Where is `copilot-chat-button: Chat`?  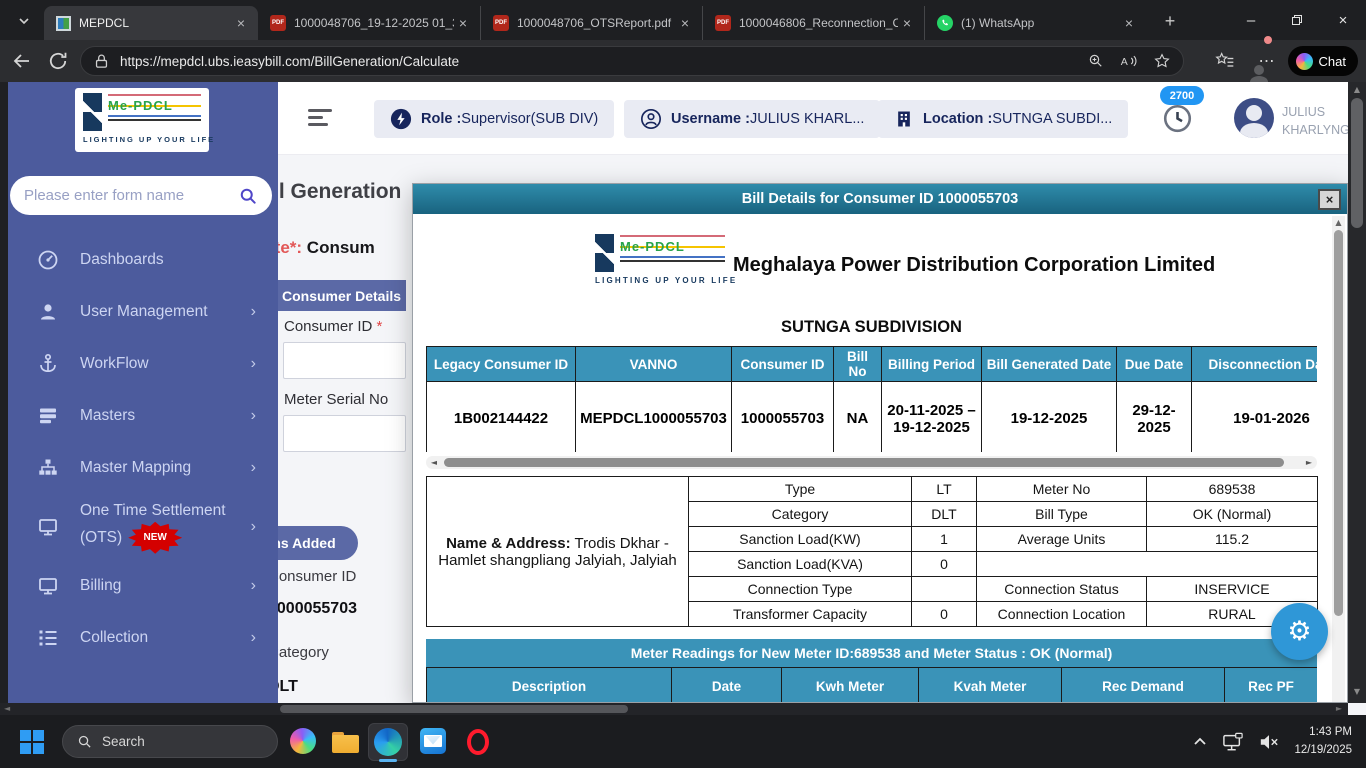
copilot-chat-button: Chat is located at coordinates (1322, 61).